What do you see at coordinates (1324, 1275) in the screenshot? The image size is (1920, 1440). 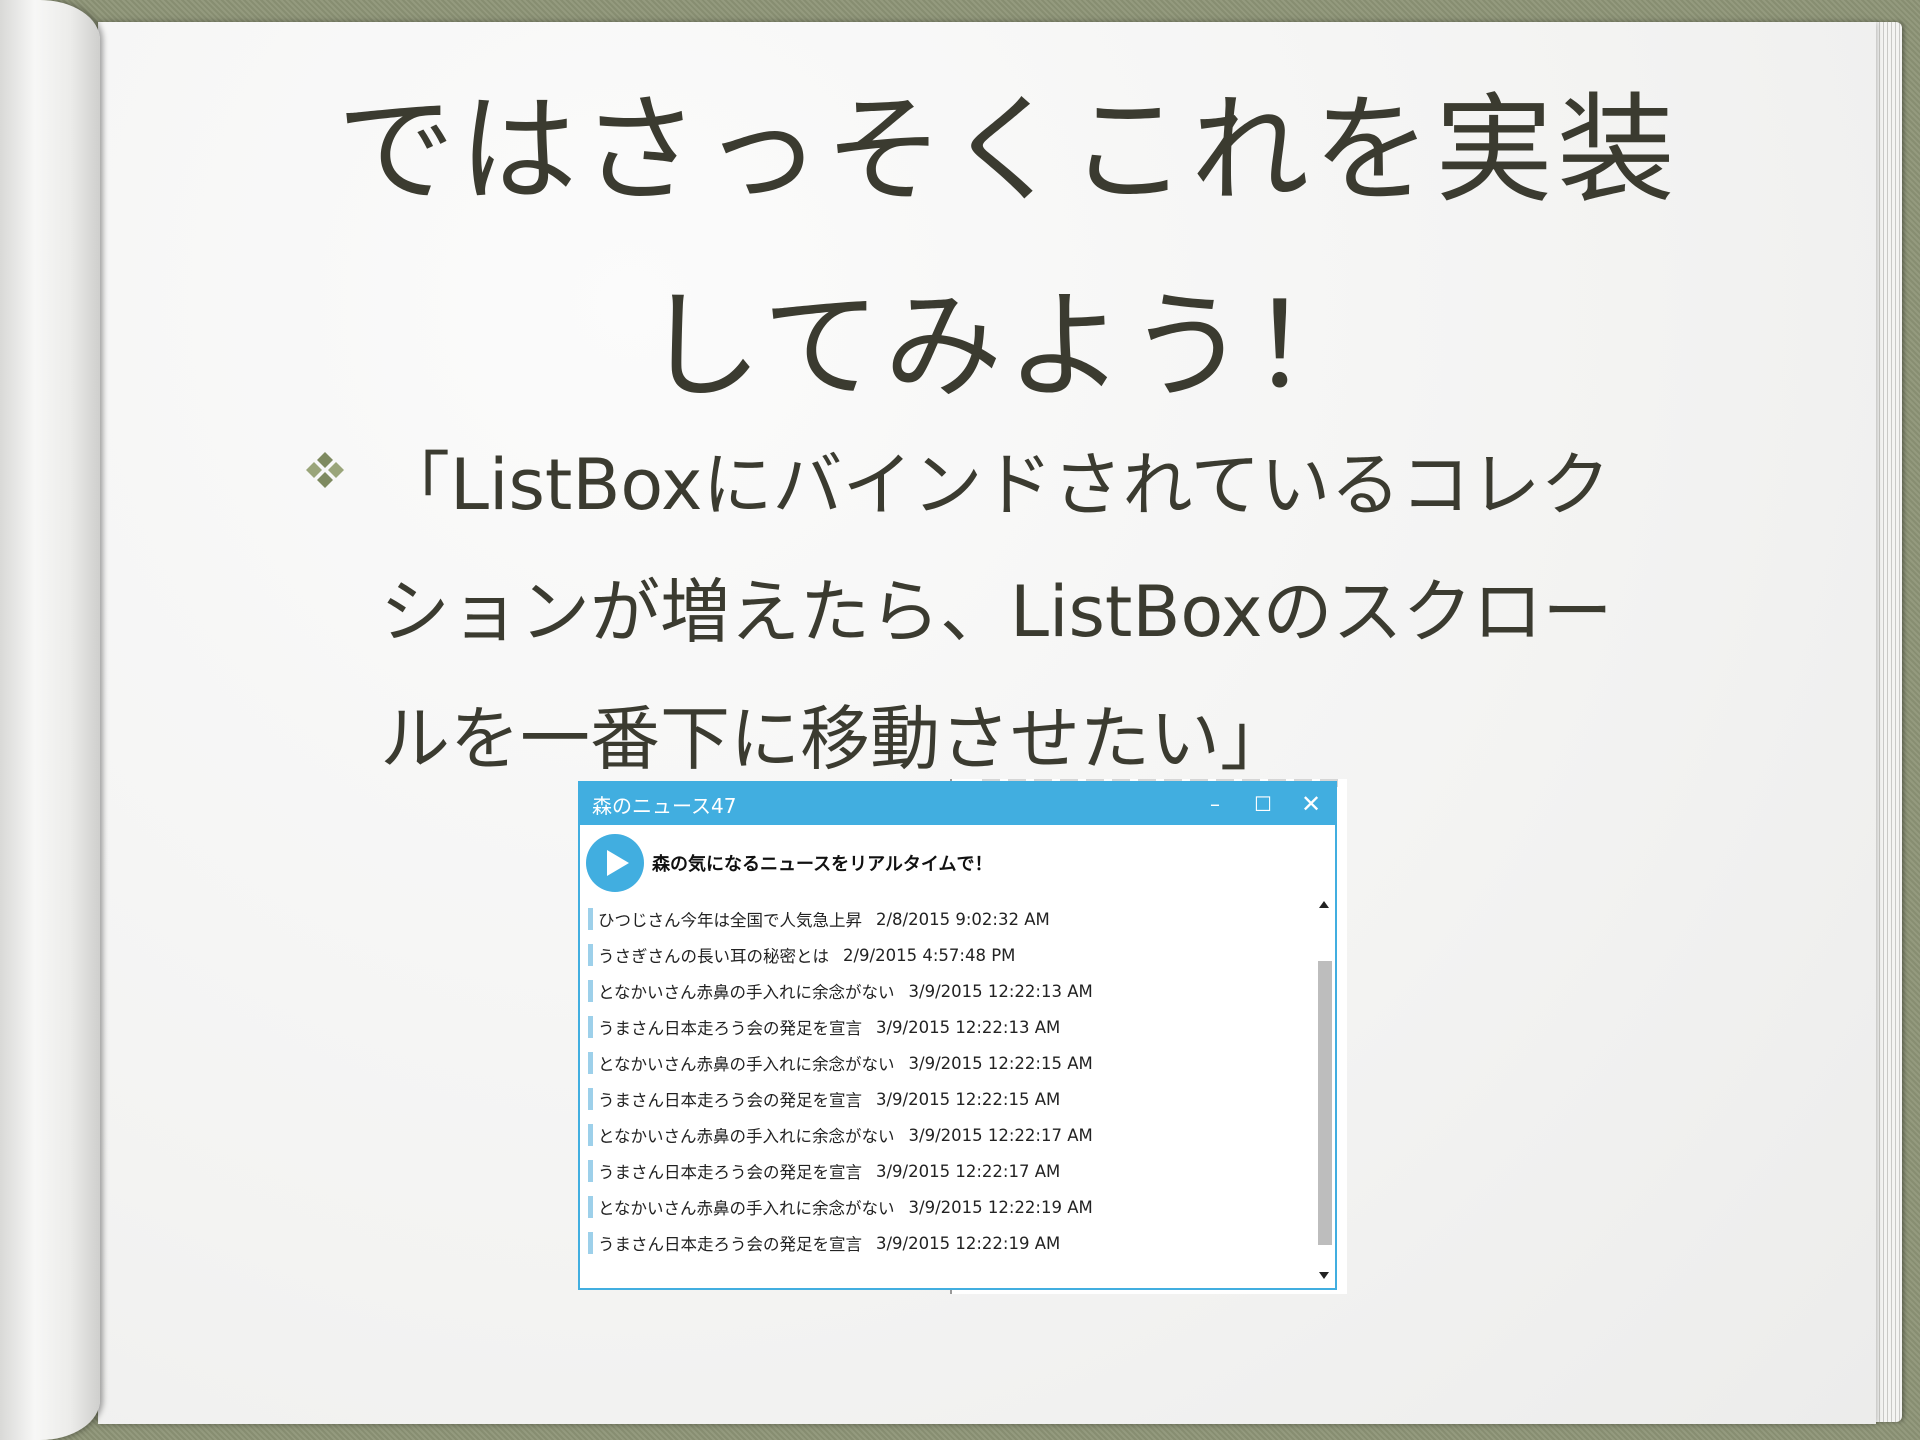 I see `scroll-down-icon` at bounding box center [1324, 1275].